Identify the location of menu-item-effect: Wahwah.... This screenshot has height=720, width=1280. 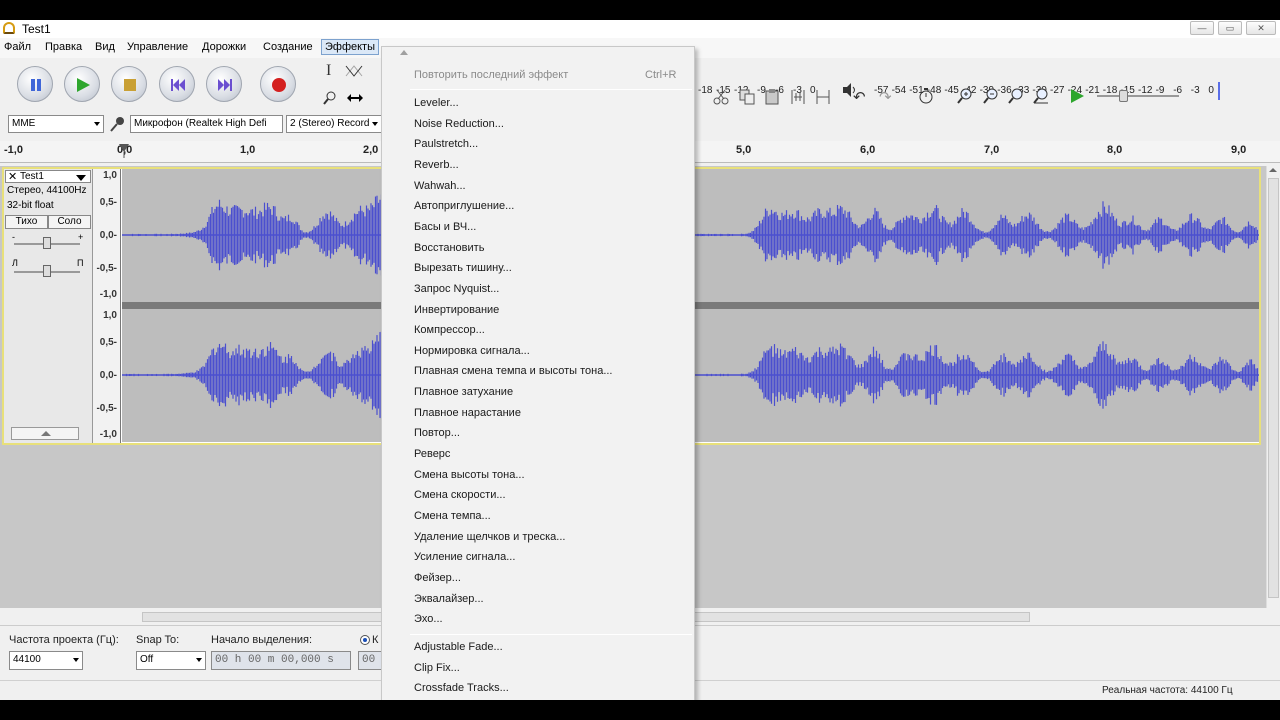
(440, 186).